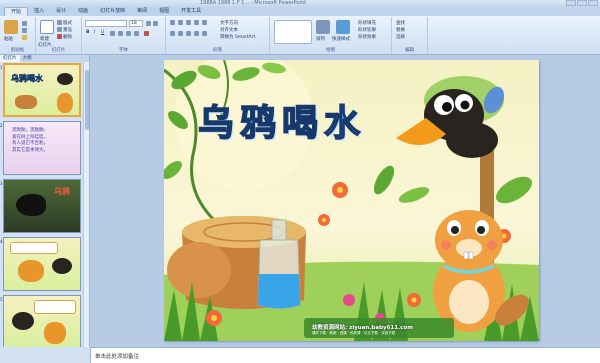  What do you see at coordinates (293, 32) in the screenshot?
I see `shapes-gallery` at bounding box center [293, 32].